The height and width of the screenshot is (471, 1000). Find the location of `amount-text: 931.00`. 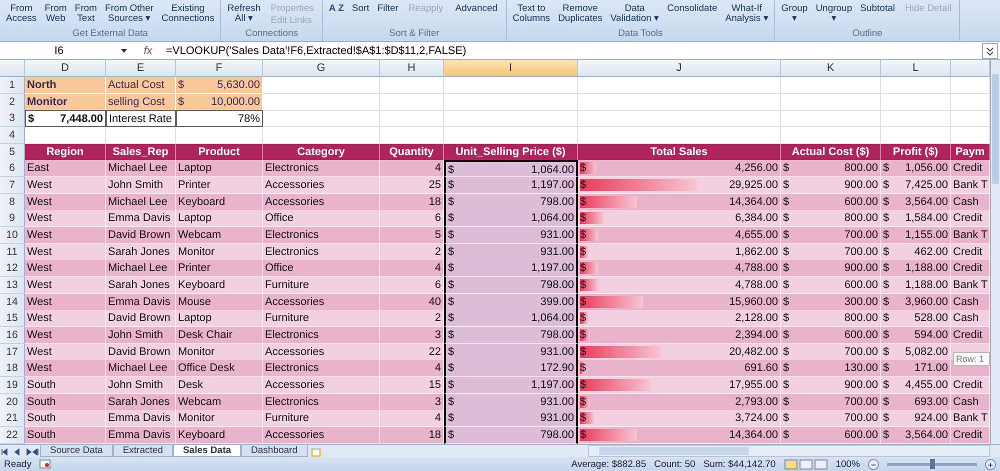

amount-text: 931.00 is located at coordinates (557, 352).